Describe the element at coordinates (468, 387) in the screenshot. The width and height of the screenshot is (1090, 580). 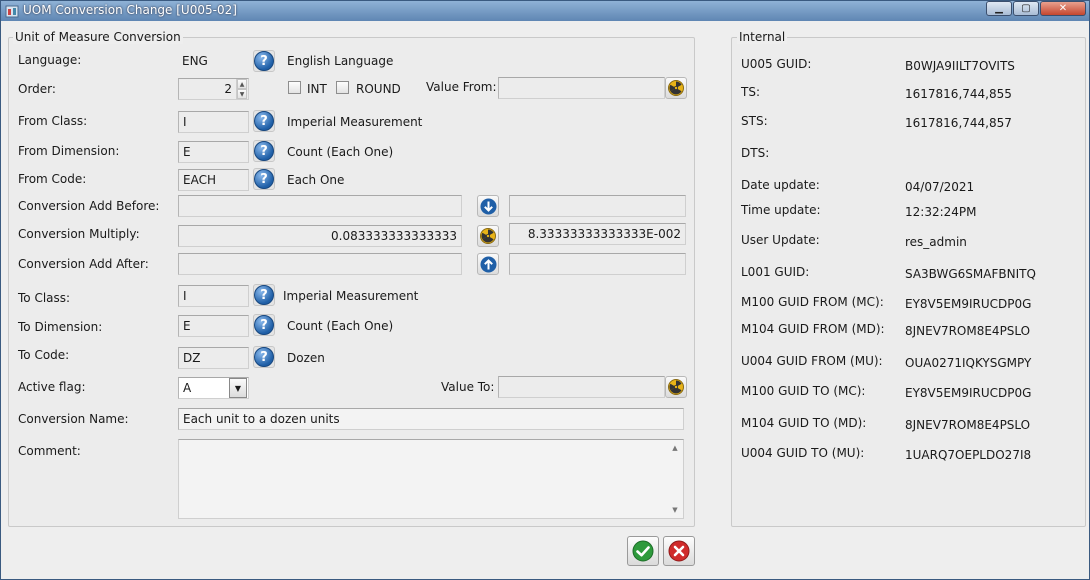
I see `value-to-label: Value To:` at that location.